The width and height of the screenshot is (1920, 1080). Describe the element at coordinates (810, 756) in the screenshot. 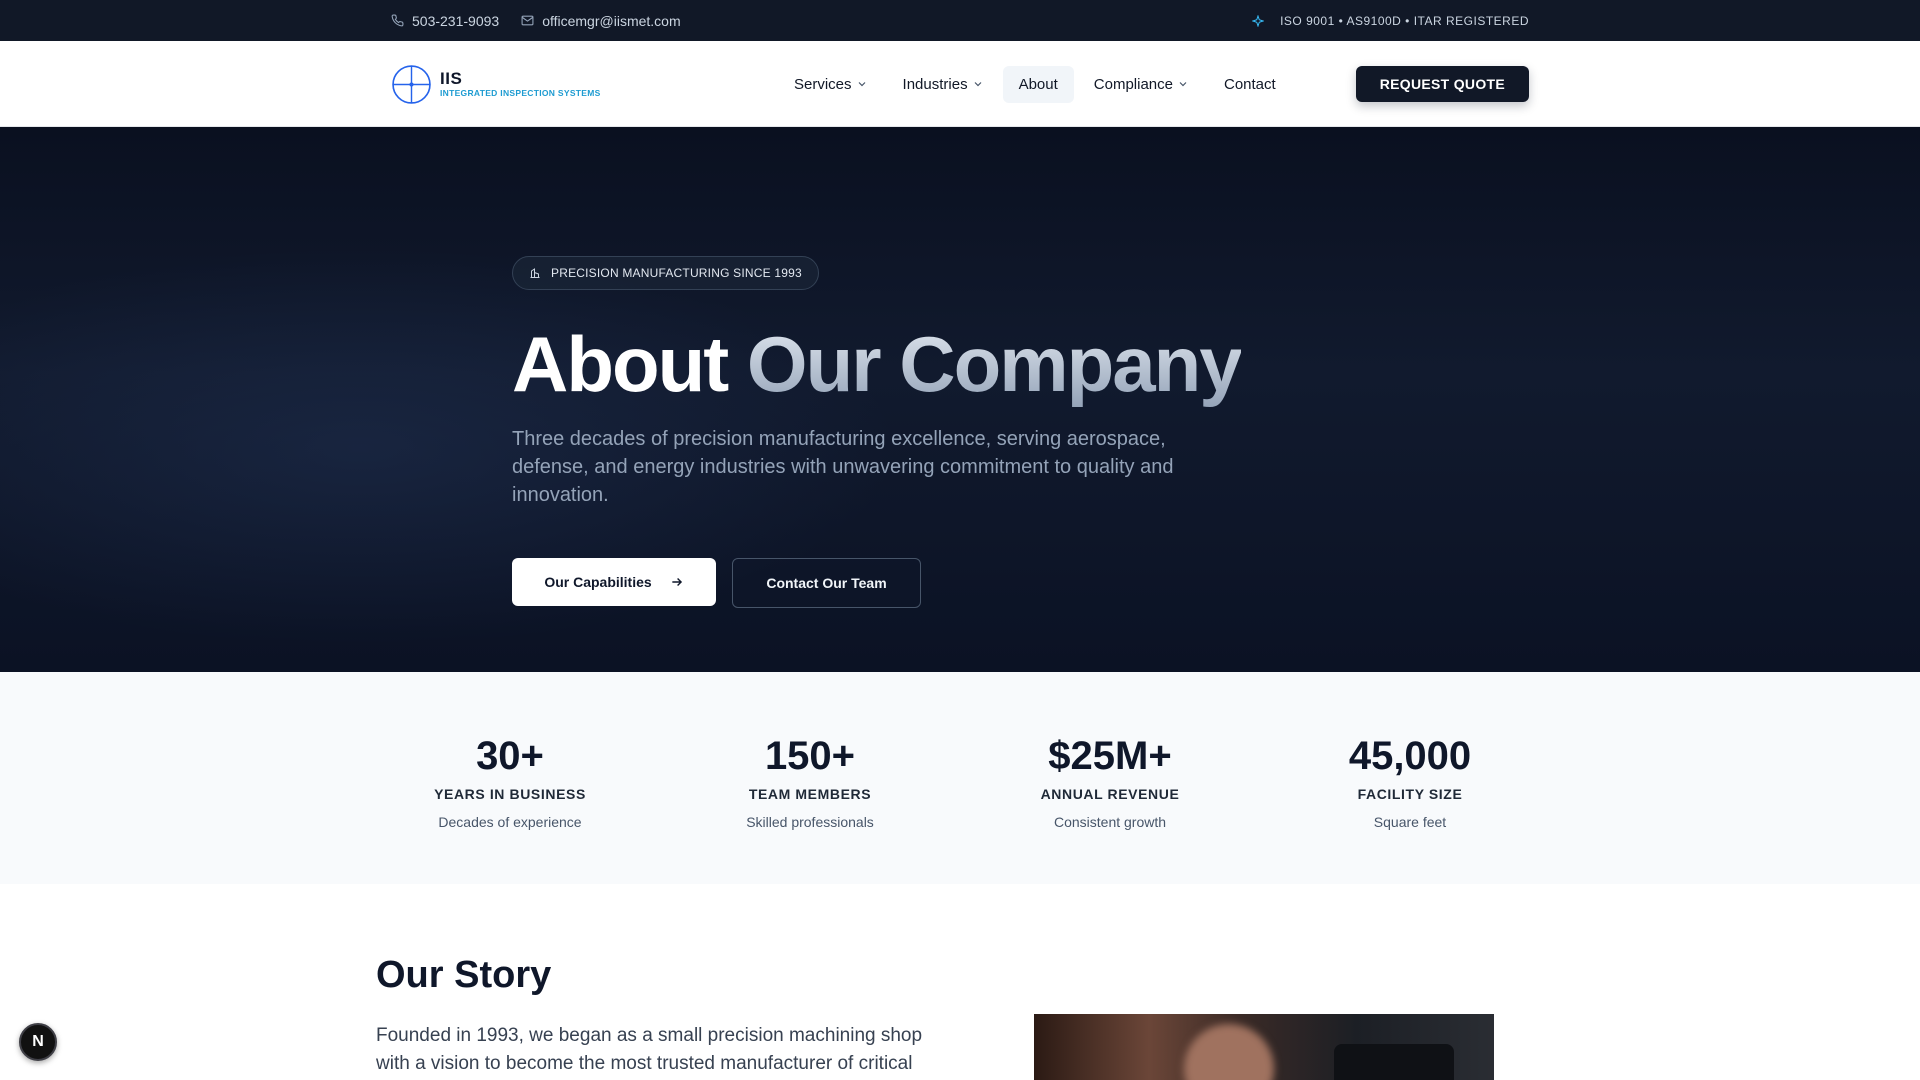

I see `stat-value: 150+` at that location.